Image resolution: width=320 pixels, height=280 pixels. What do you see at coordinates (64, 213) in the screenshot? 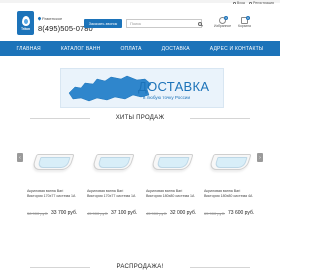
I see `product-price: 33 700 руб.` at bounding box center [64, 213].